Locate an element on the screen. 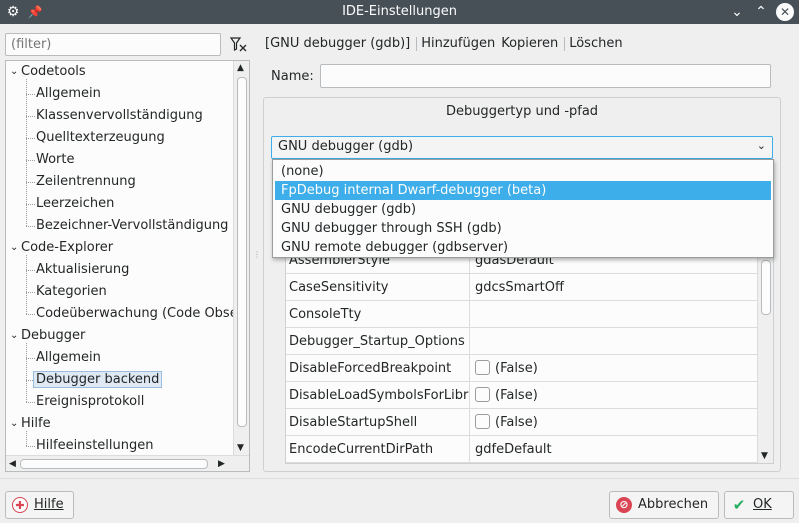 The width and height of the screenshot is (799, 523). ok-button: ✔ OK is located at coordinates (759, 505).